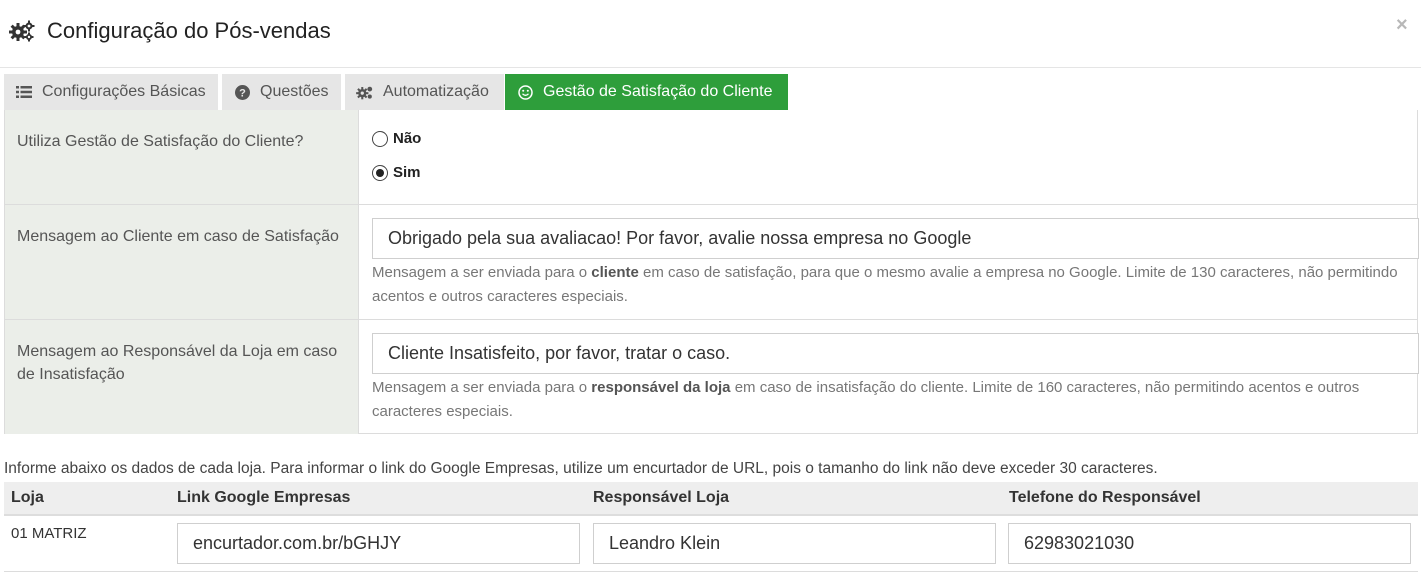 This screenshot has height=572, width=1421. What do you see at coordinates (182, 157) in the screenshot?
I see `field-label: Utiliza Gestão de Satisfação do Cliente?` at bounding box center [182, 157].